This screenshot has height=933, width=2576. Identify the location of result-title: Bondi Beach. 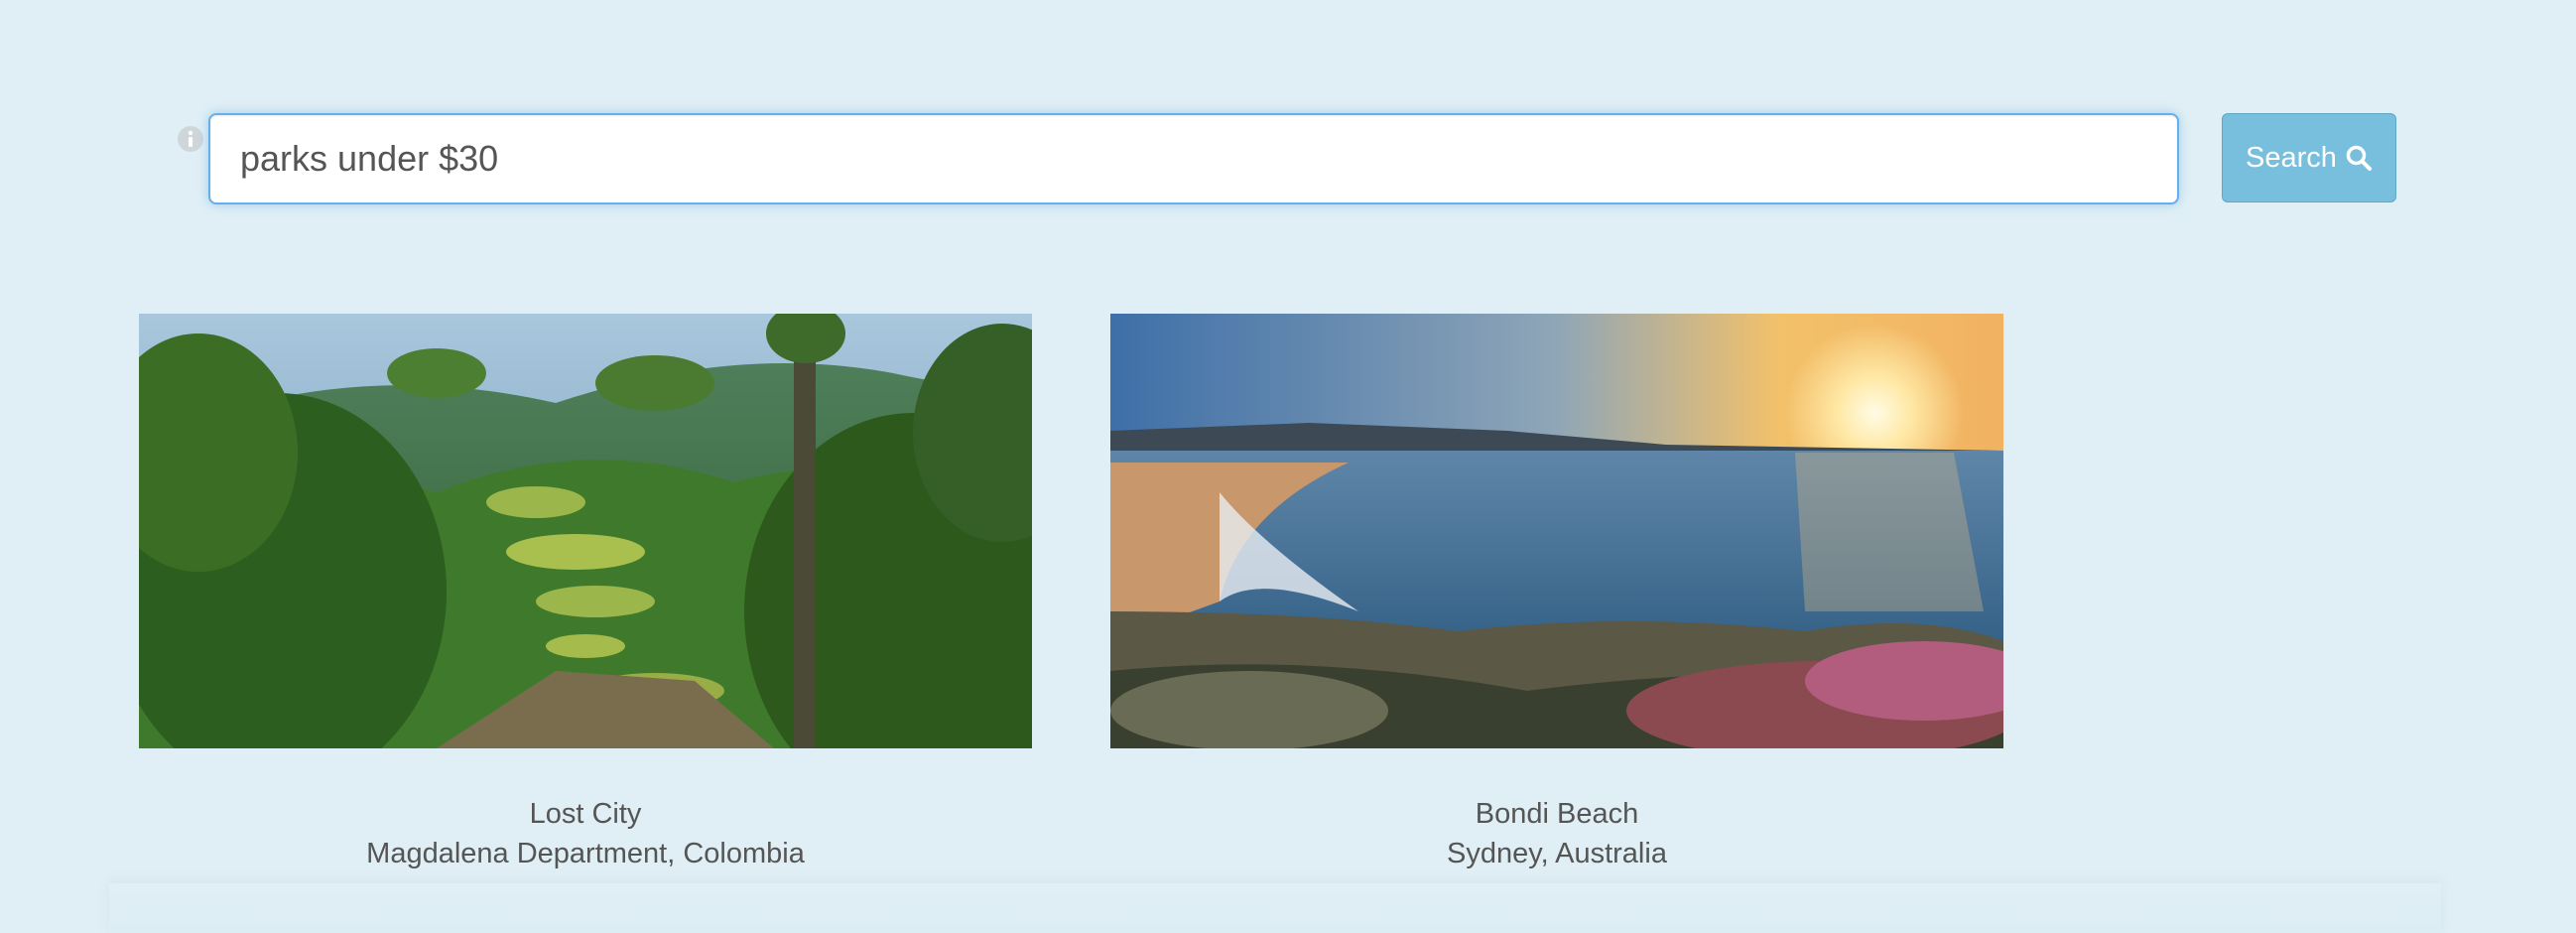
(1557, 814).